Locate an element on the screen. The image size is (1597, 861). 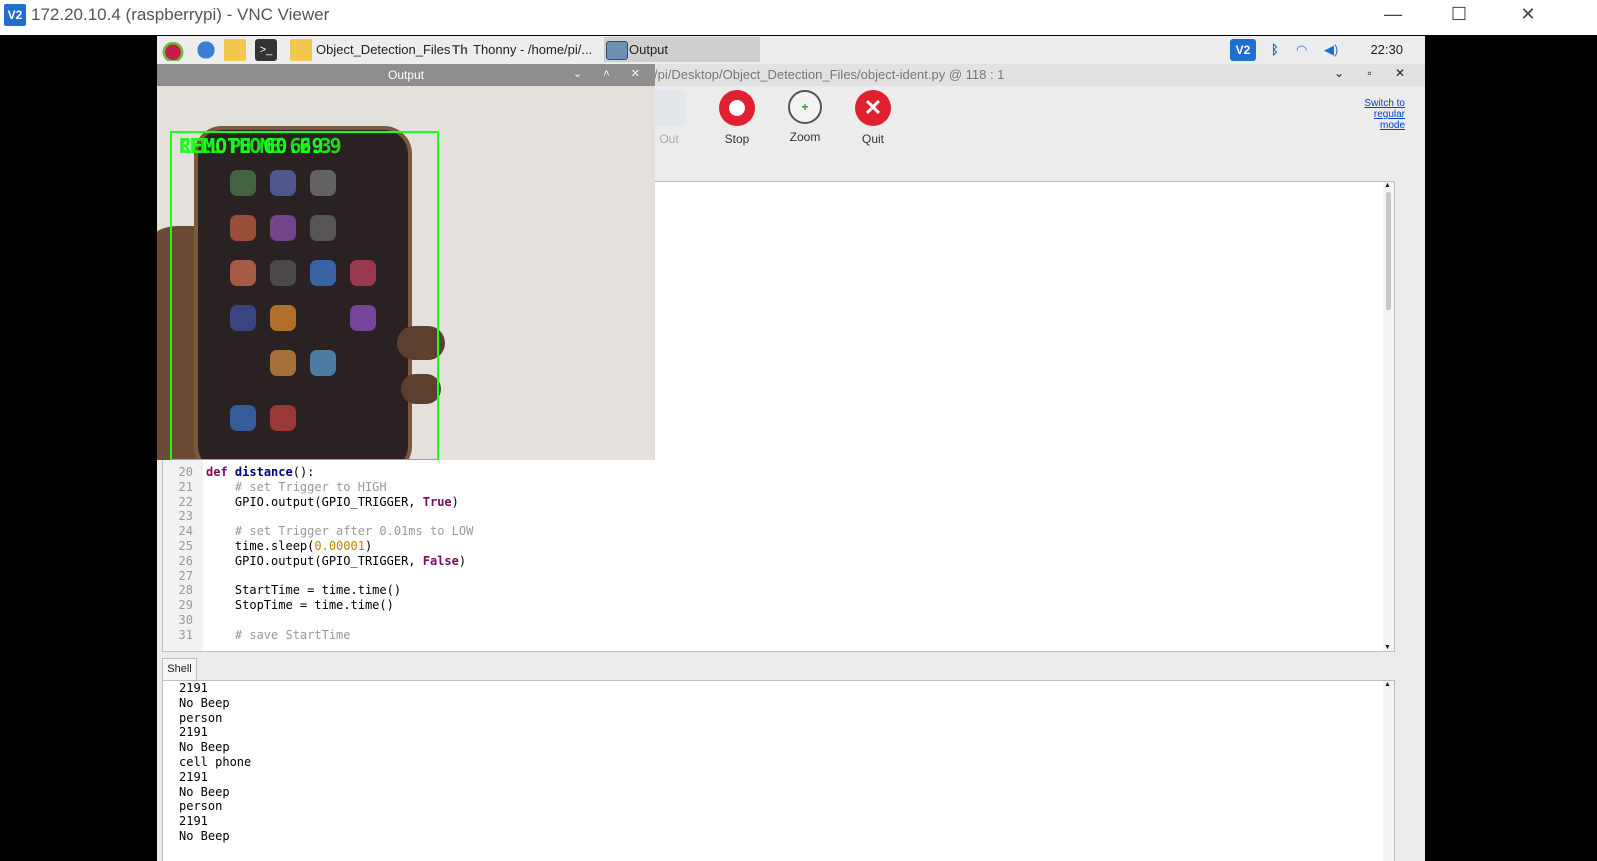
thonny-window-controls: ⌄ ▫ ✕ is located at coordinates (1374, 73).